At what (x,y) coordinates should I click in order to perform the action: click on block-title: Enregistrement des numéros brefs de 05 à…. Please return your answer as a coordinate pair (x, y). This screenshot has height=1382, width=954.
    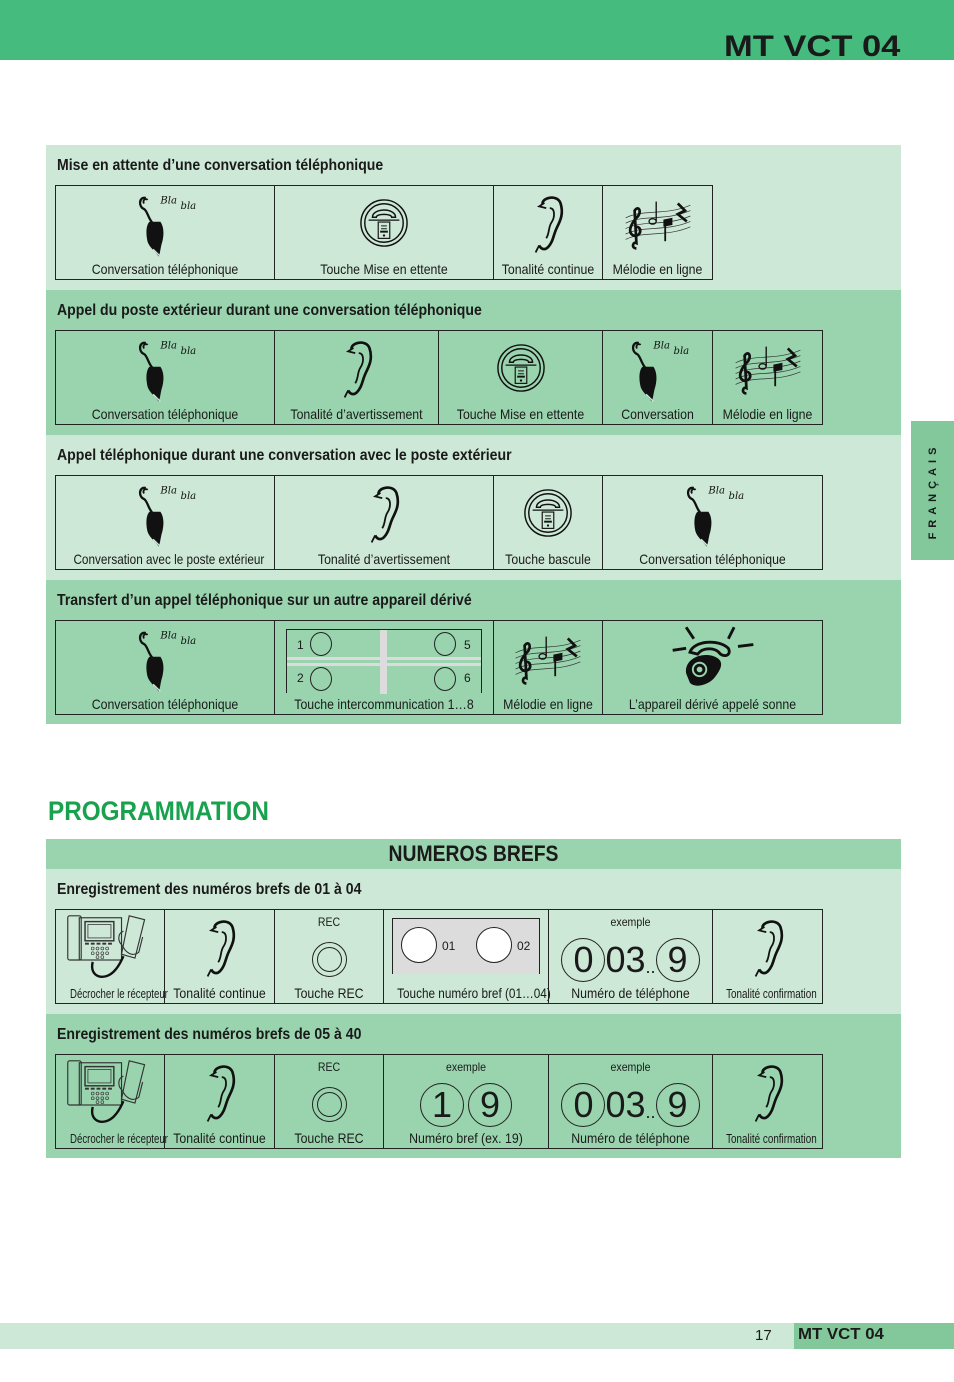
    Looking at the image, I should click on (209, 1034).